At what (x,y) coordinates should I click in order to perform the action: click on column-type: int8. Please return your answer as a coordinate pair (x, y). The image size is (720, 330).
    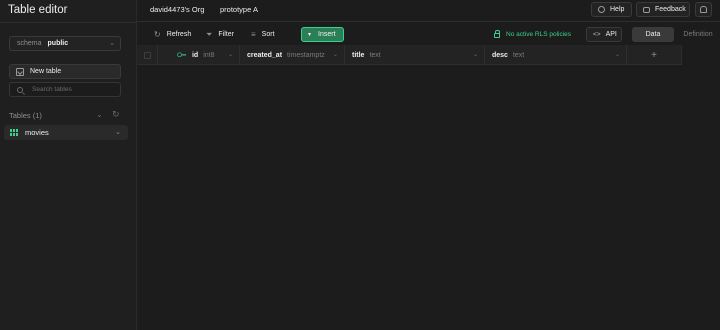
    Looking at the image, I should click on (209, 55).